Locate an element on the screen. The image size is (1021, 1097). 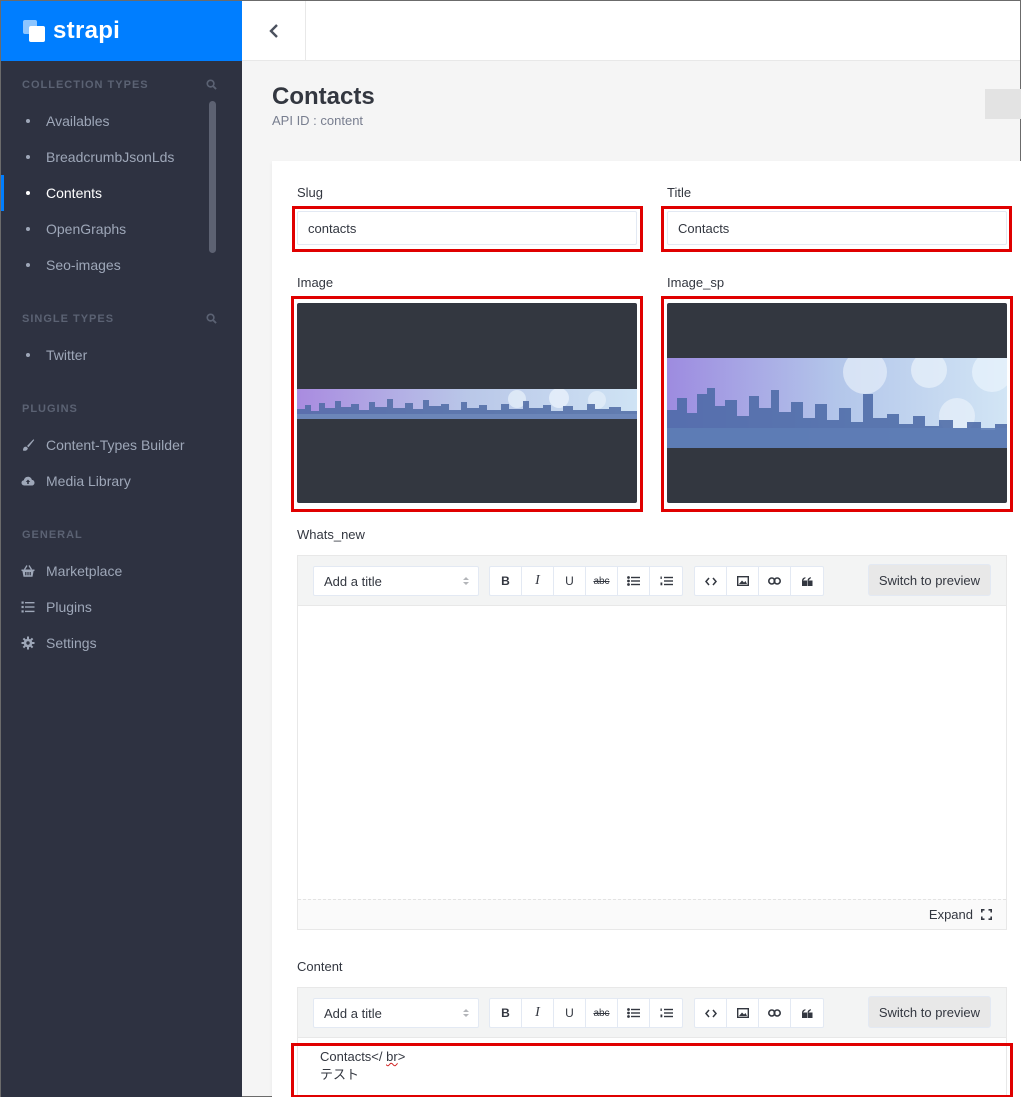
sidebar-item-label: Marketplace is located at coordinates (84, 571).